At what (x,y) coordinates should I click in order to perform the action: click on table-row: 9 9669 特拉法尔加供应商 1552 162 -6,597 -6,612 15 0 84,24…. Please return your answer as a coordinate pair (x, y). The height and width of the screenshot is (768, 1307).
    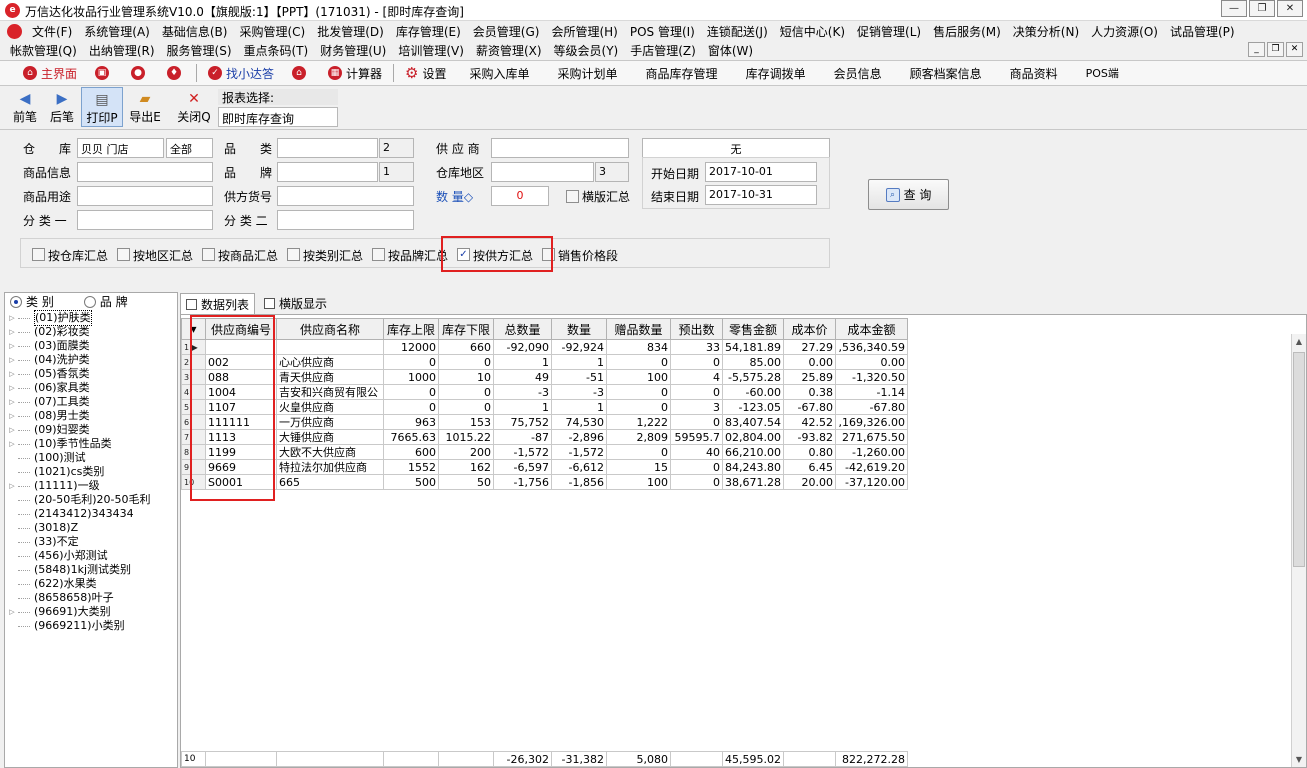
    Looking at the image, I should click on (544, 467).